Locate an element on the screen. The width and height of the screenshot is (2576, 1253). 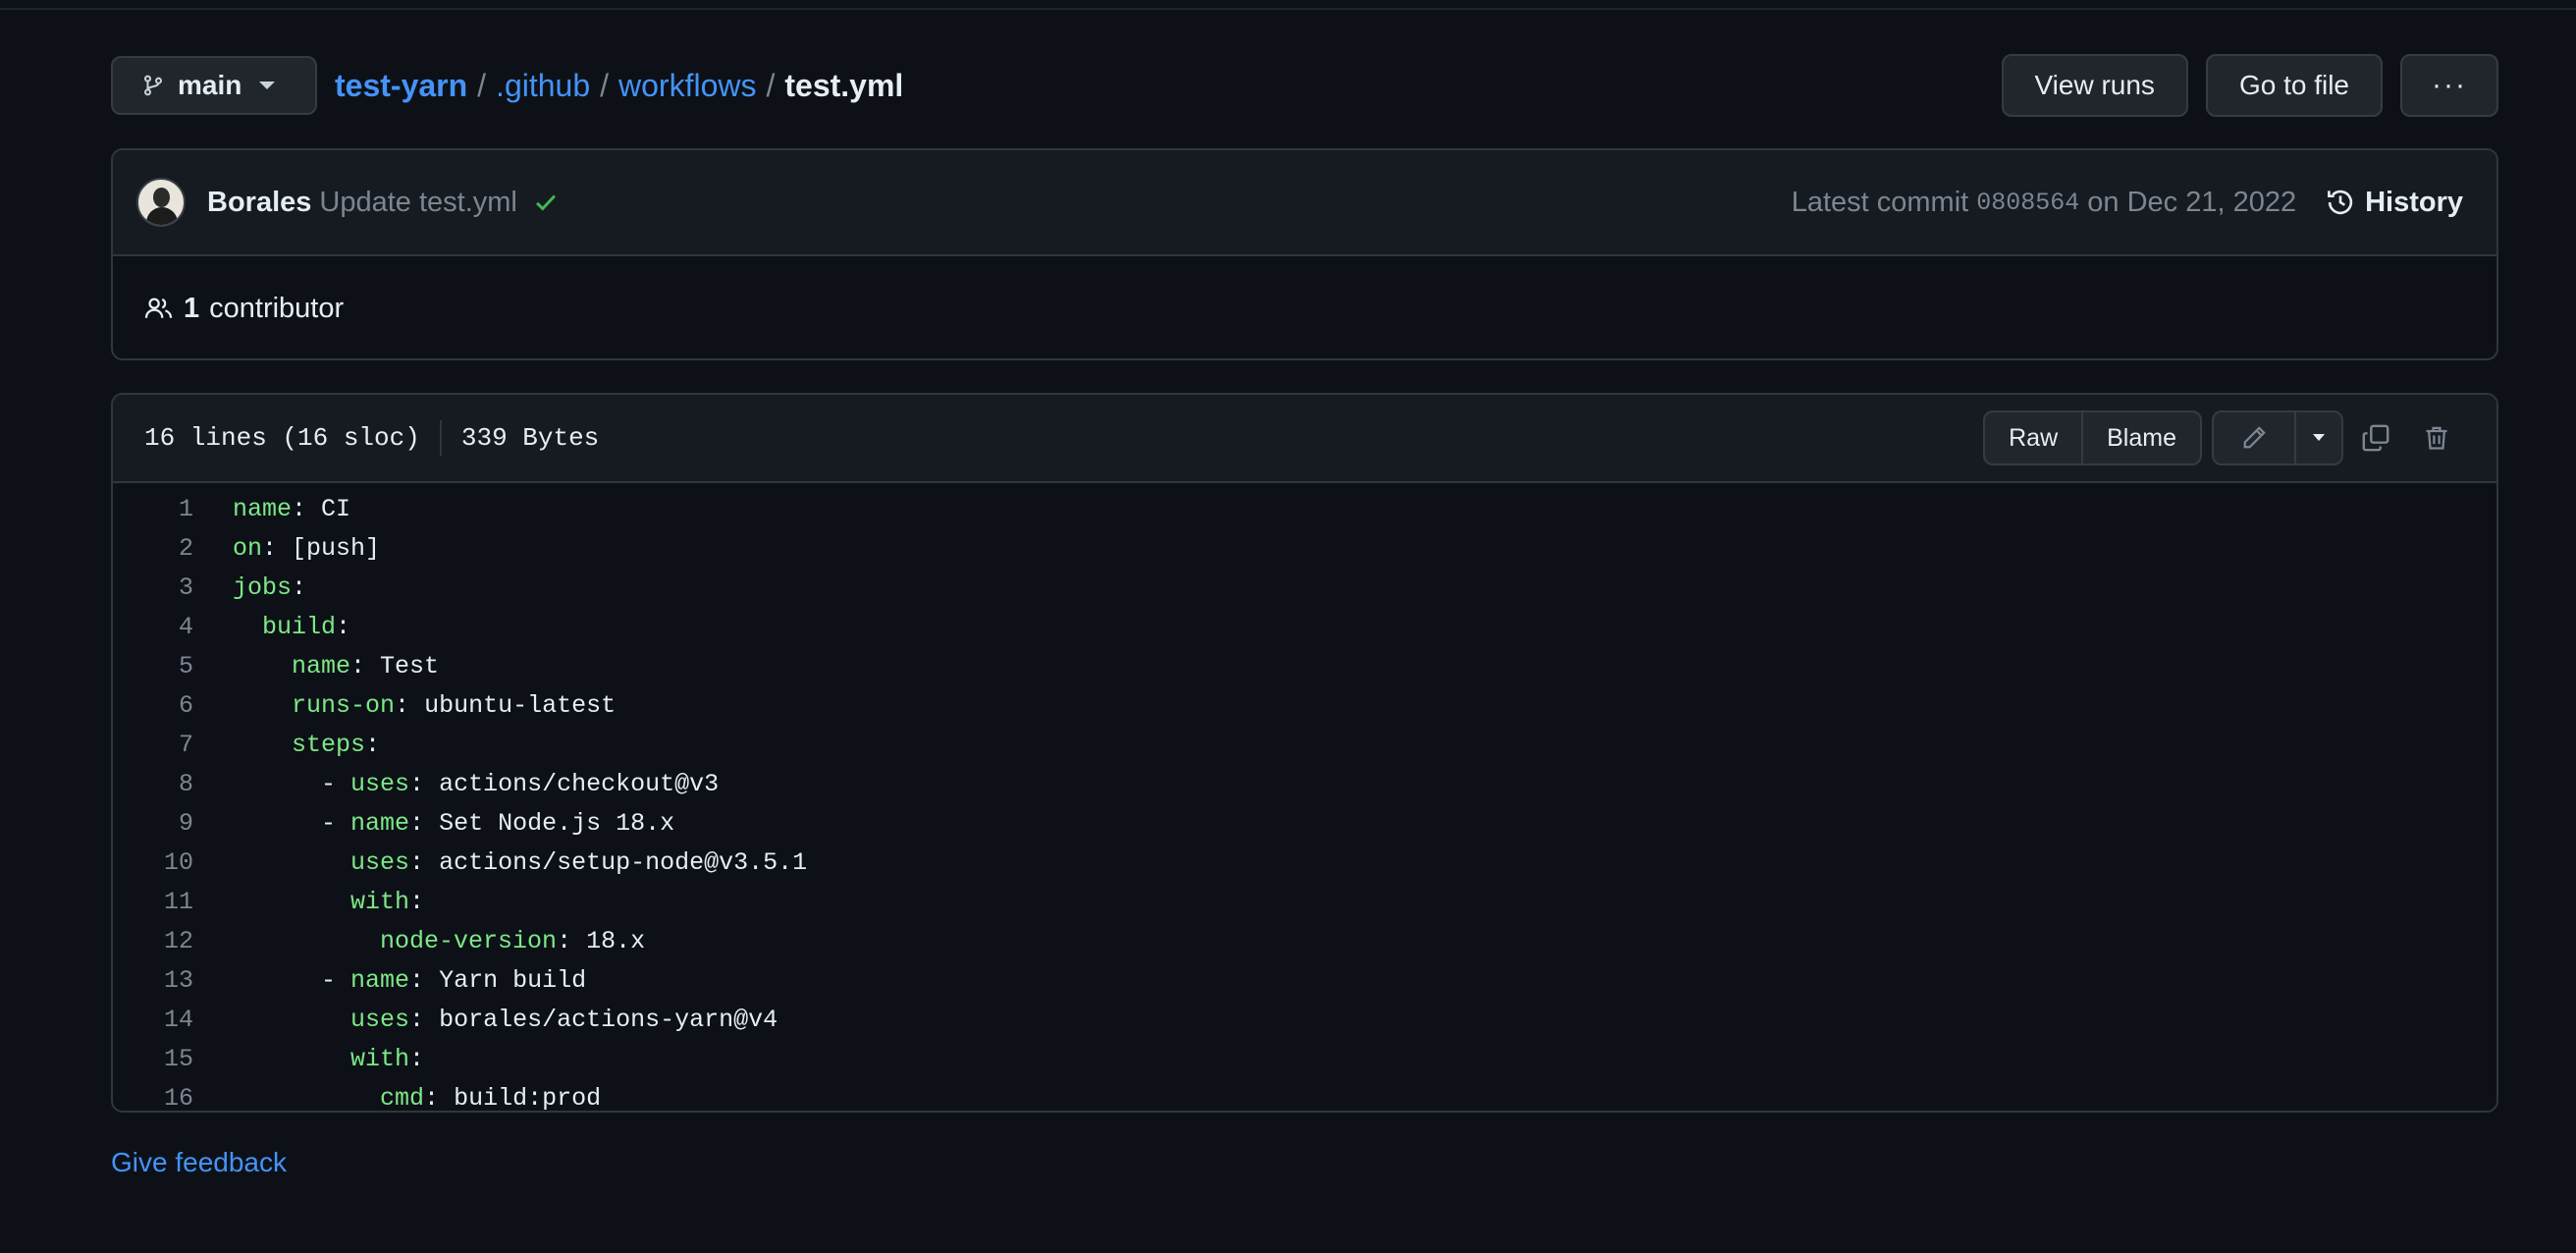
contributor-count: 1 is located at coordinates (192, 308).